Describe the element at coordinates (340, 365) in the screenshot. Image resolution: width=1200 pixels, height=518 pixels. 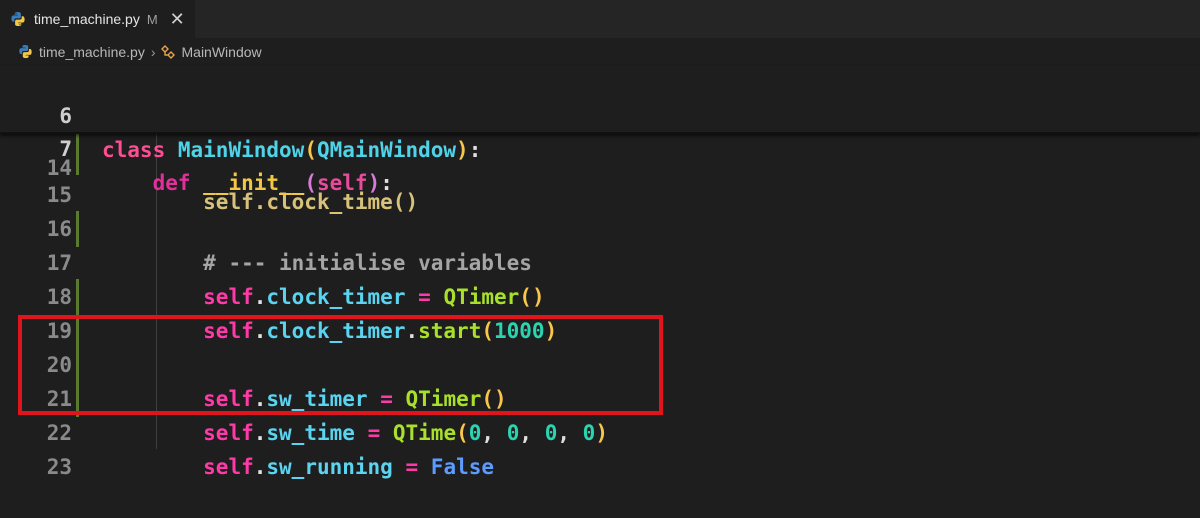
I see `highlight-annotation-box` at that location.